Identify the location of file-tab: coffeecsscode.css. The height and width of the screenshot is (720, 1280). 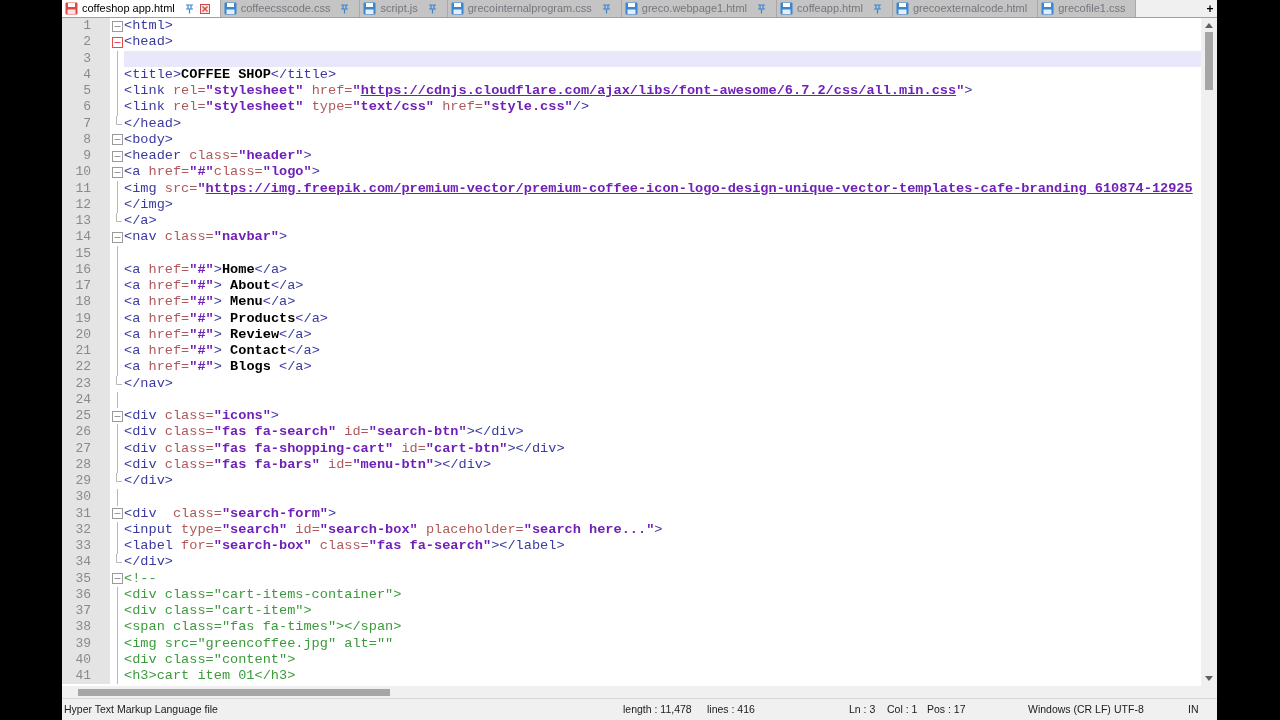
(290, 8).